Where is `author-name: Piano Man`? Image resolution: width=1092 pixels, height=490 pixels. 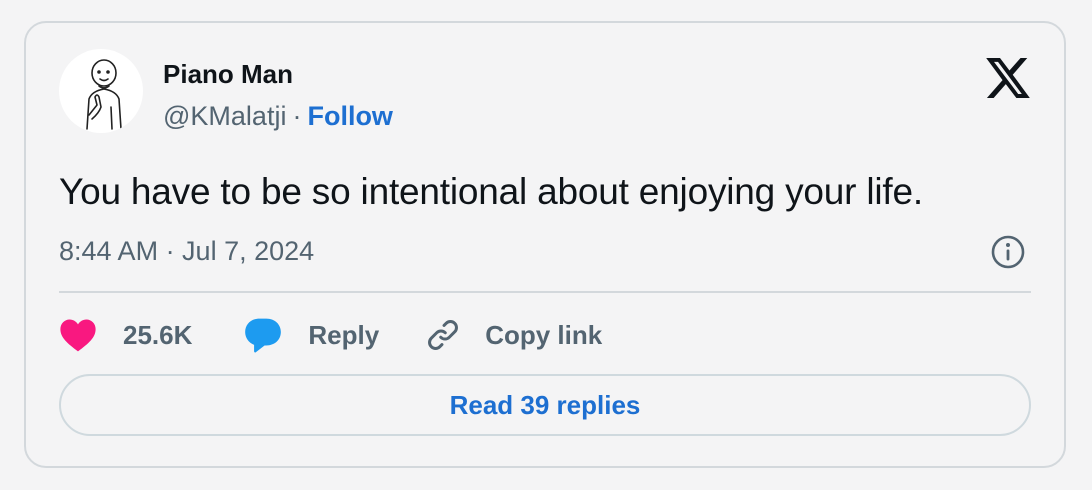 author-name: Piano Man is located at coordinates (228, 74).